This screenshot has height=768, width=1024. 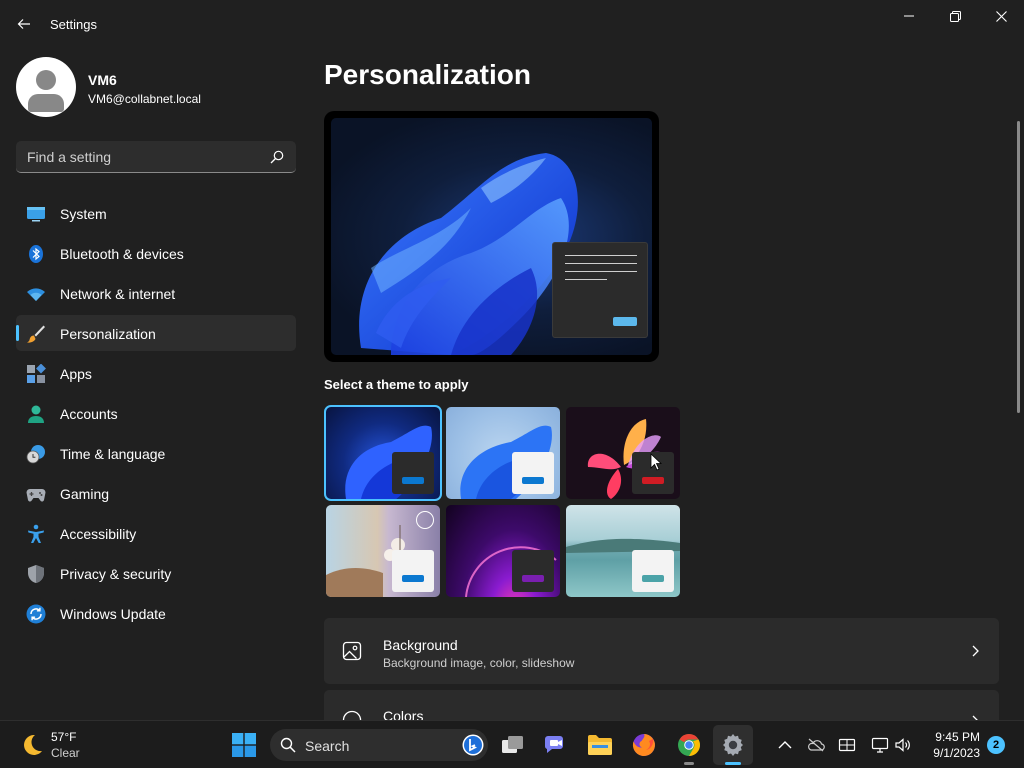 I want to click on row-title: Colors, so click(x=403, y=714).